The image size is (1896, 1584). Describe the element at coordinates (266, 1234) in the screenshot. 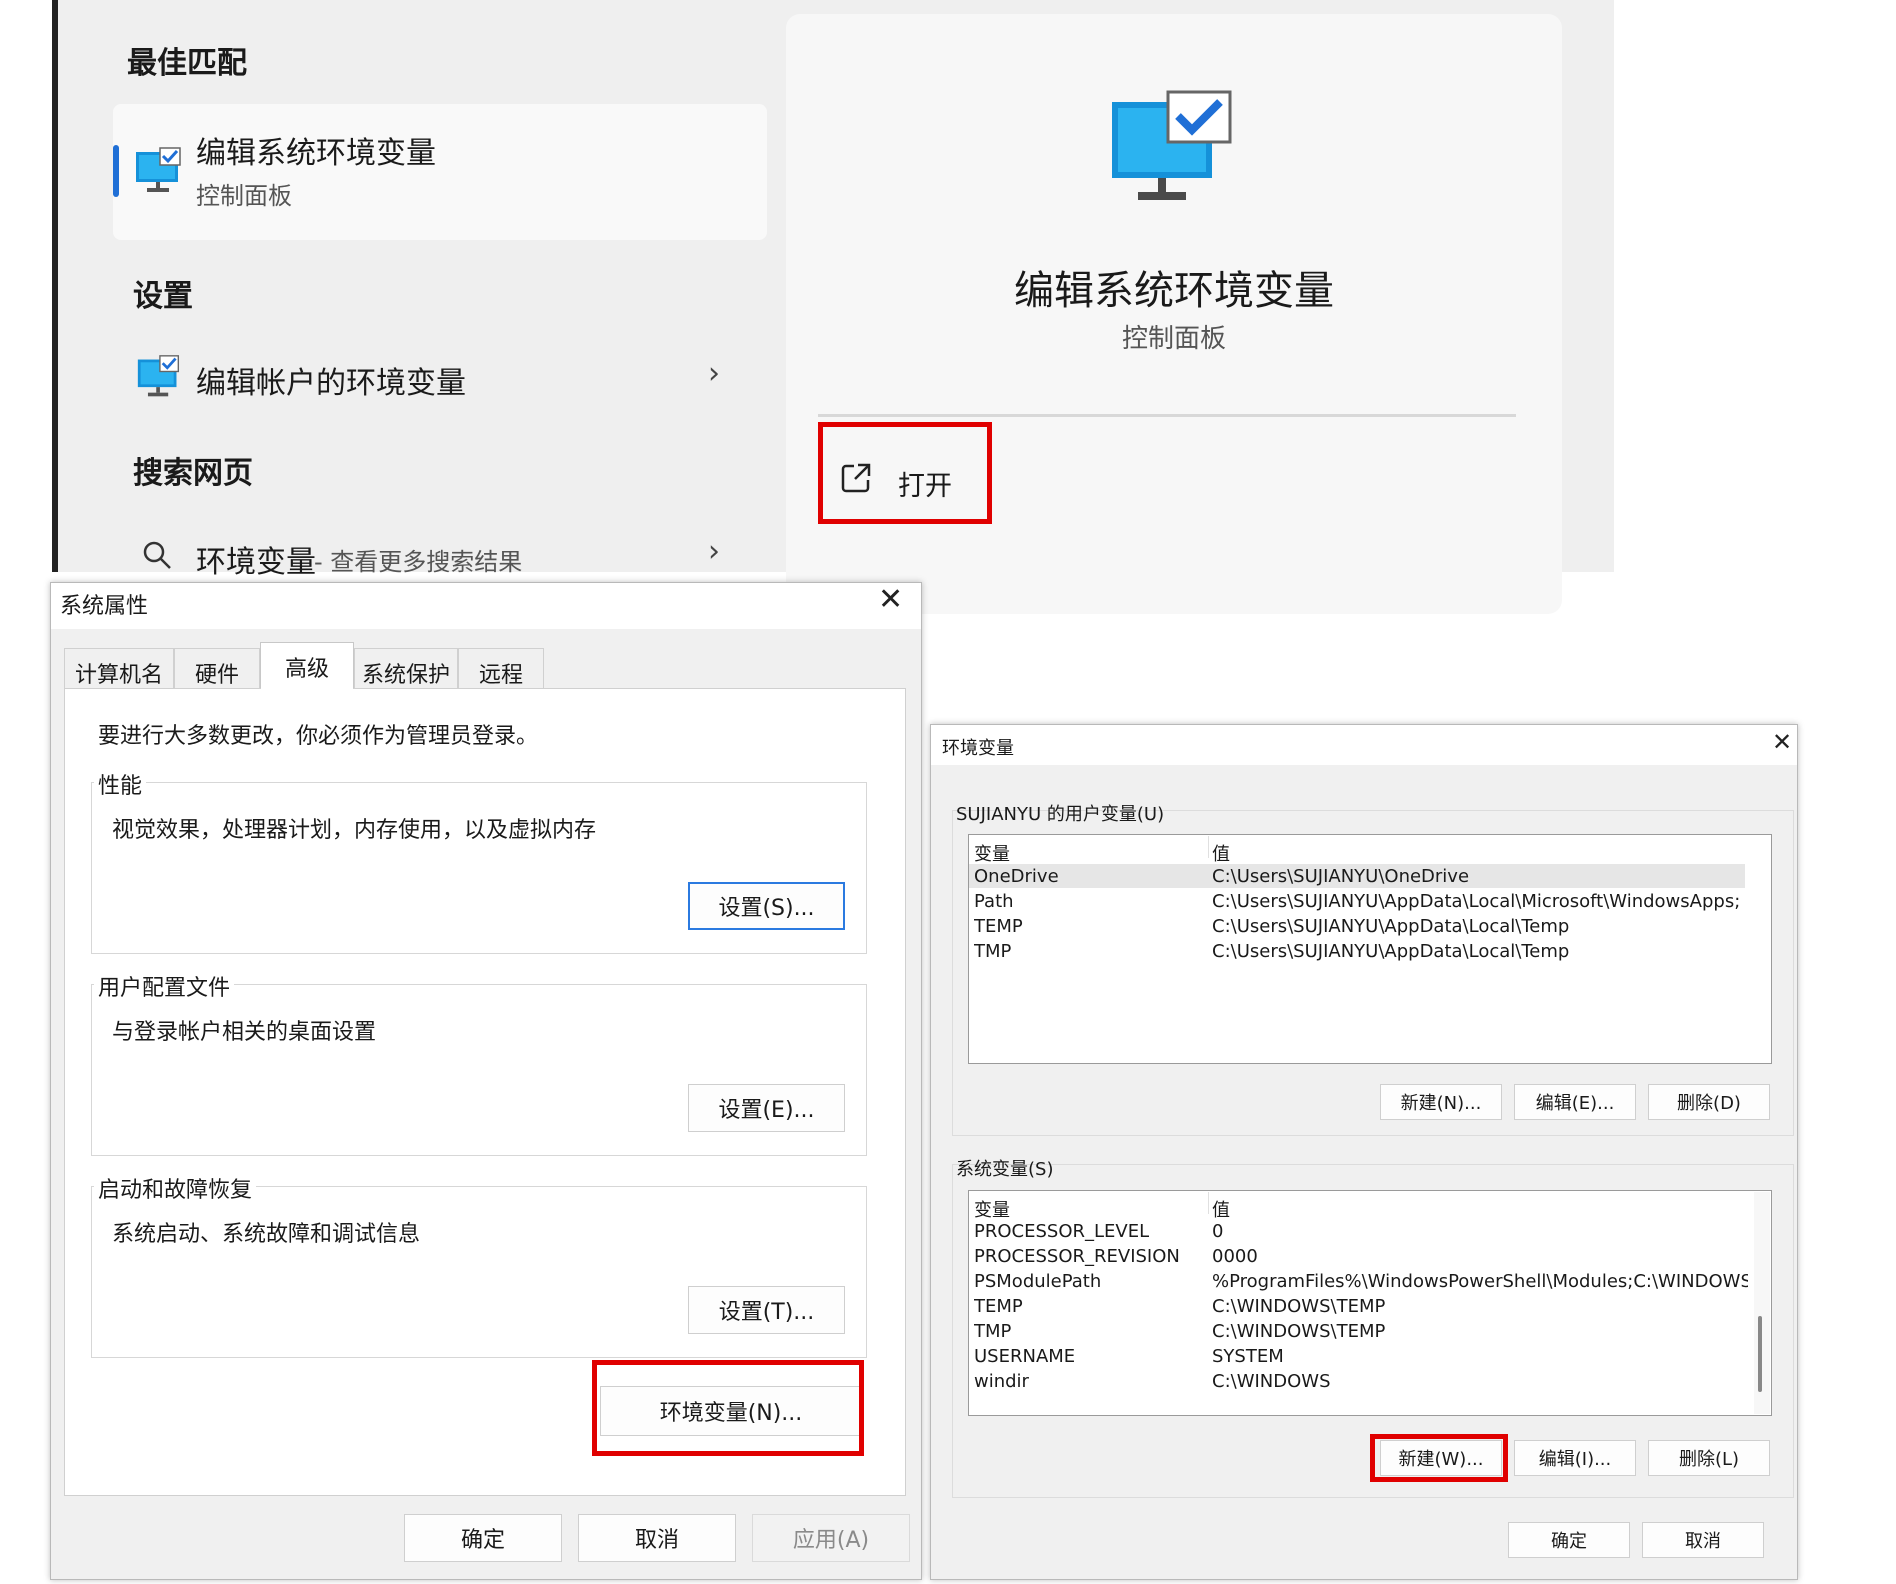

I see `startup-recovery-desc: 系统启动、系统故障和调试信息` at that location.